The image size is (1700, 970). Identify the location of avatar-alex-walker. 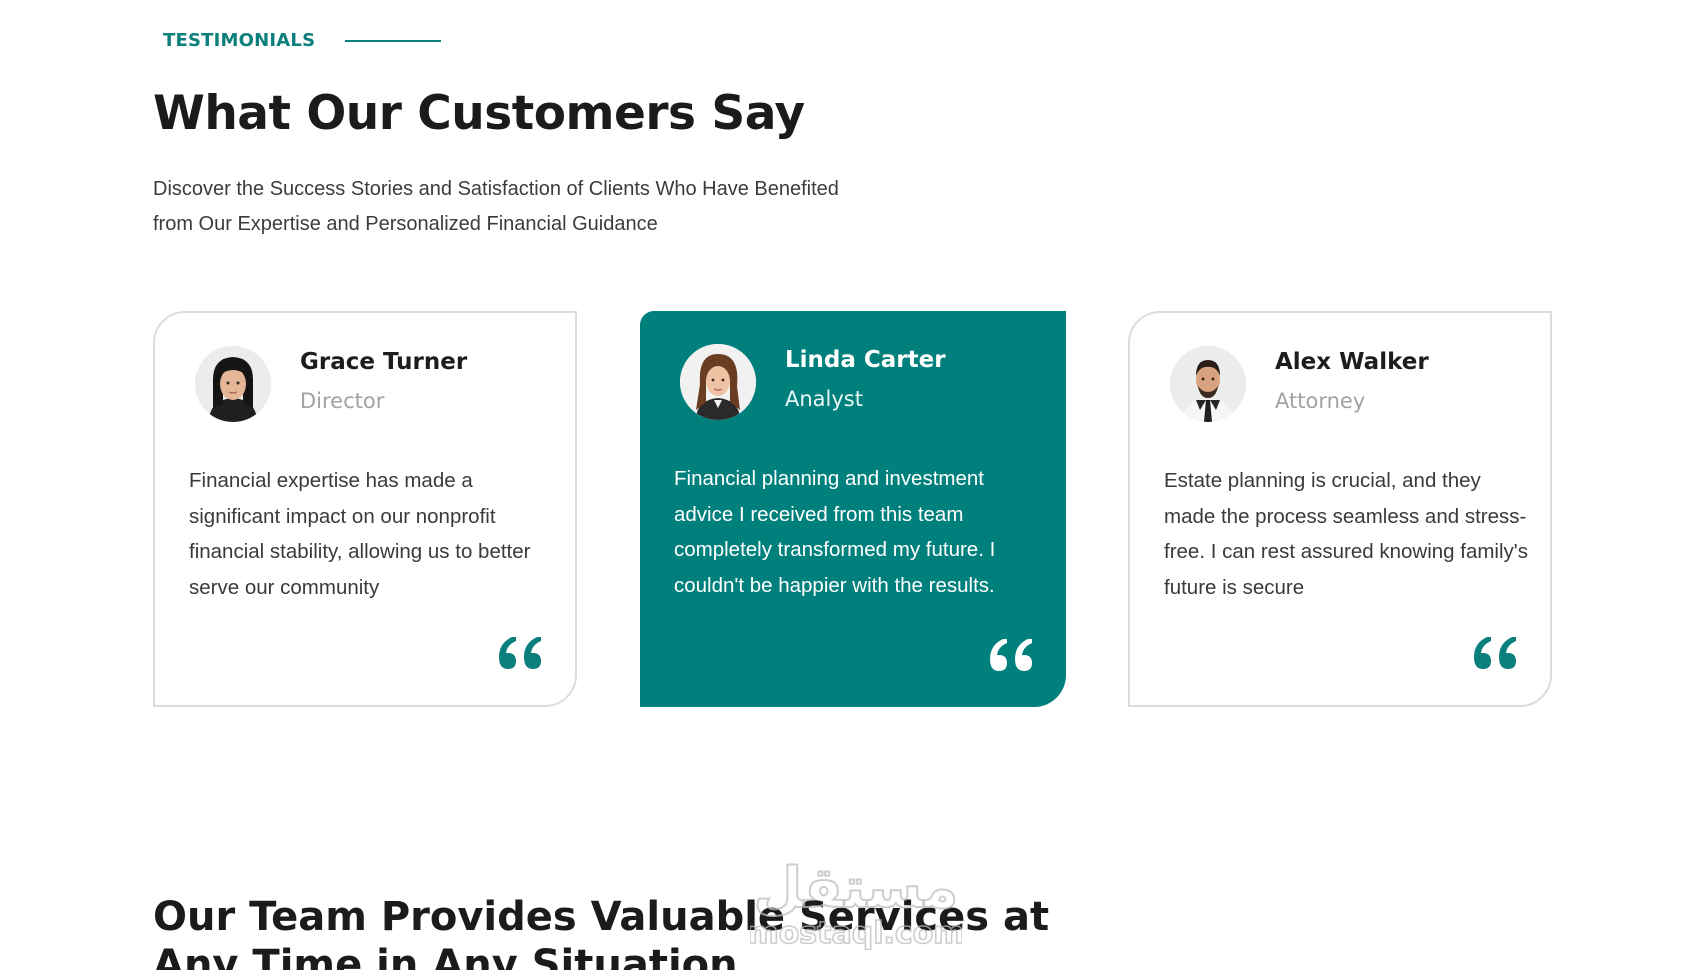
(1208, 384).